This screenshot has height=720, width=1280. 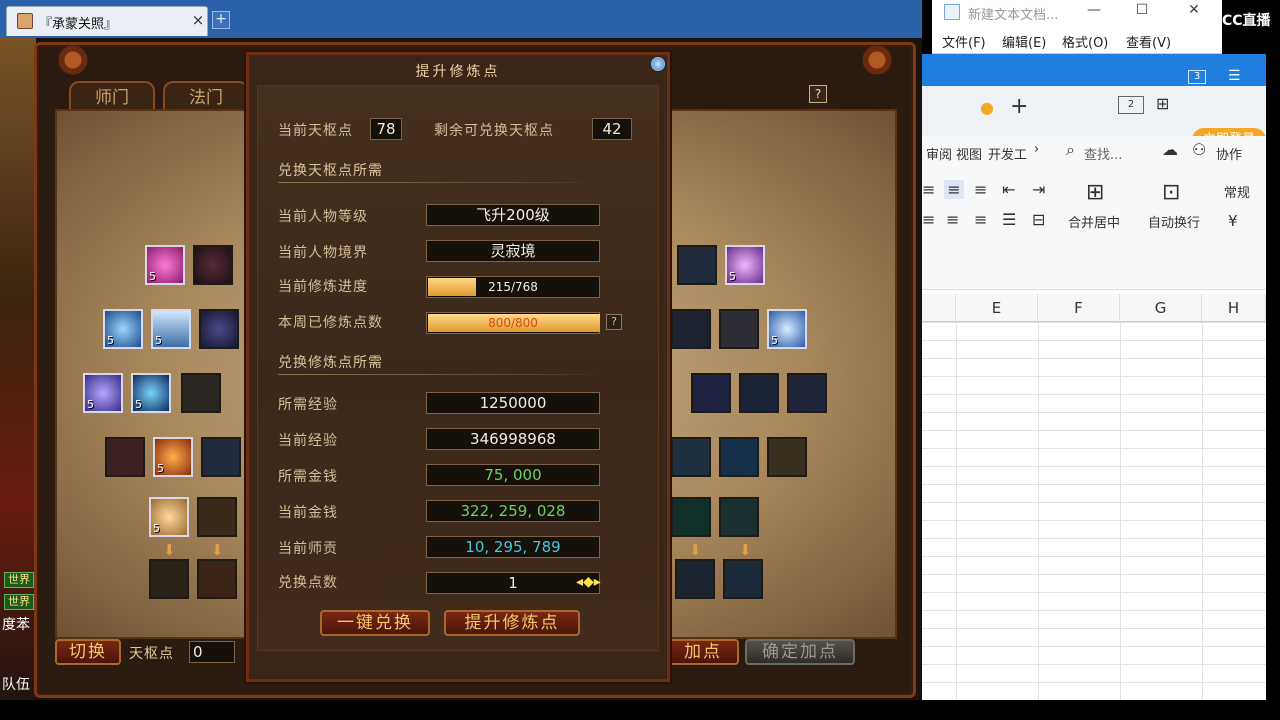 What do you see at coordinates (308, 441) in the screenshot?
I see `current-exp-label: 当前经验` at bounding box center [308, 441].